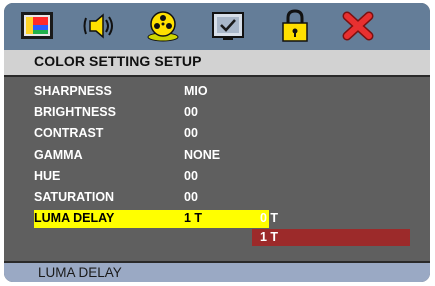 The image size is (435, 286). I want to click on setting-row-hue: HUE 00, so click(139, 177).